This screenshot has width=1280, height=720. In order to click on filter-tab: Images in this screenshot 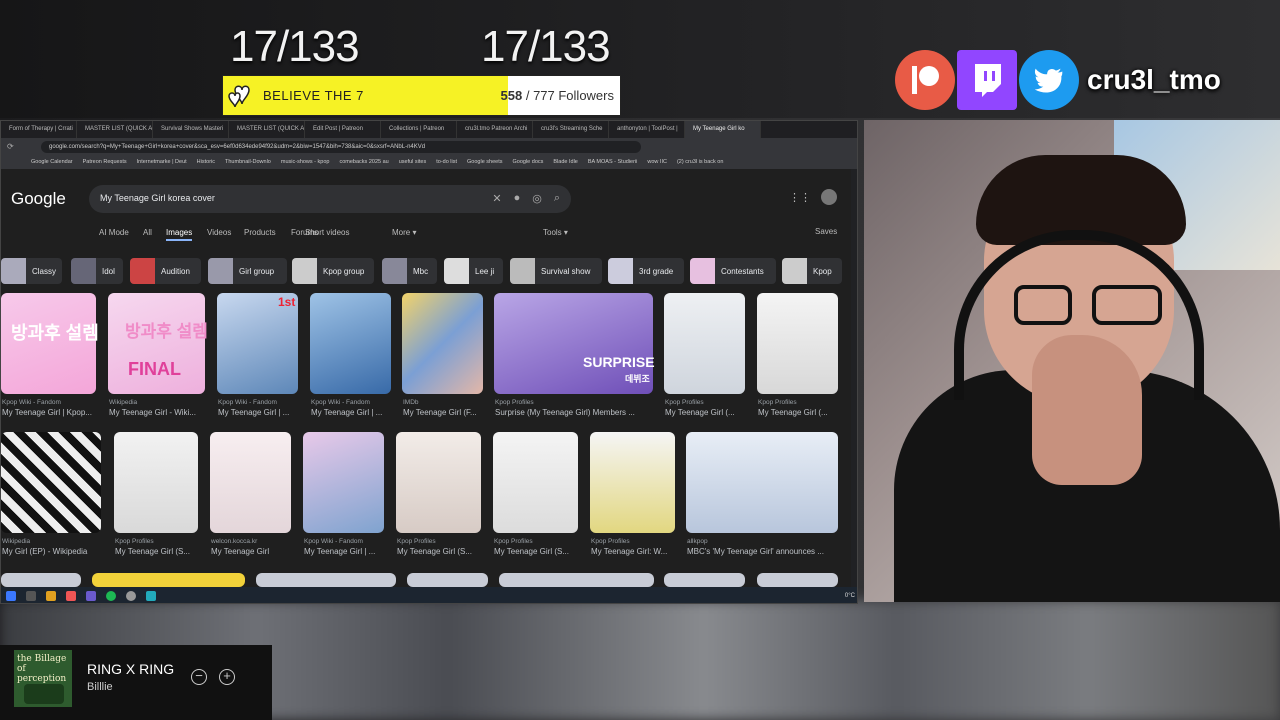, I will do `click(179, 234)`.